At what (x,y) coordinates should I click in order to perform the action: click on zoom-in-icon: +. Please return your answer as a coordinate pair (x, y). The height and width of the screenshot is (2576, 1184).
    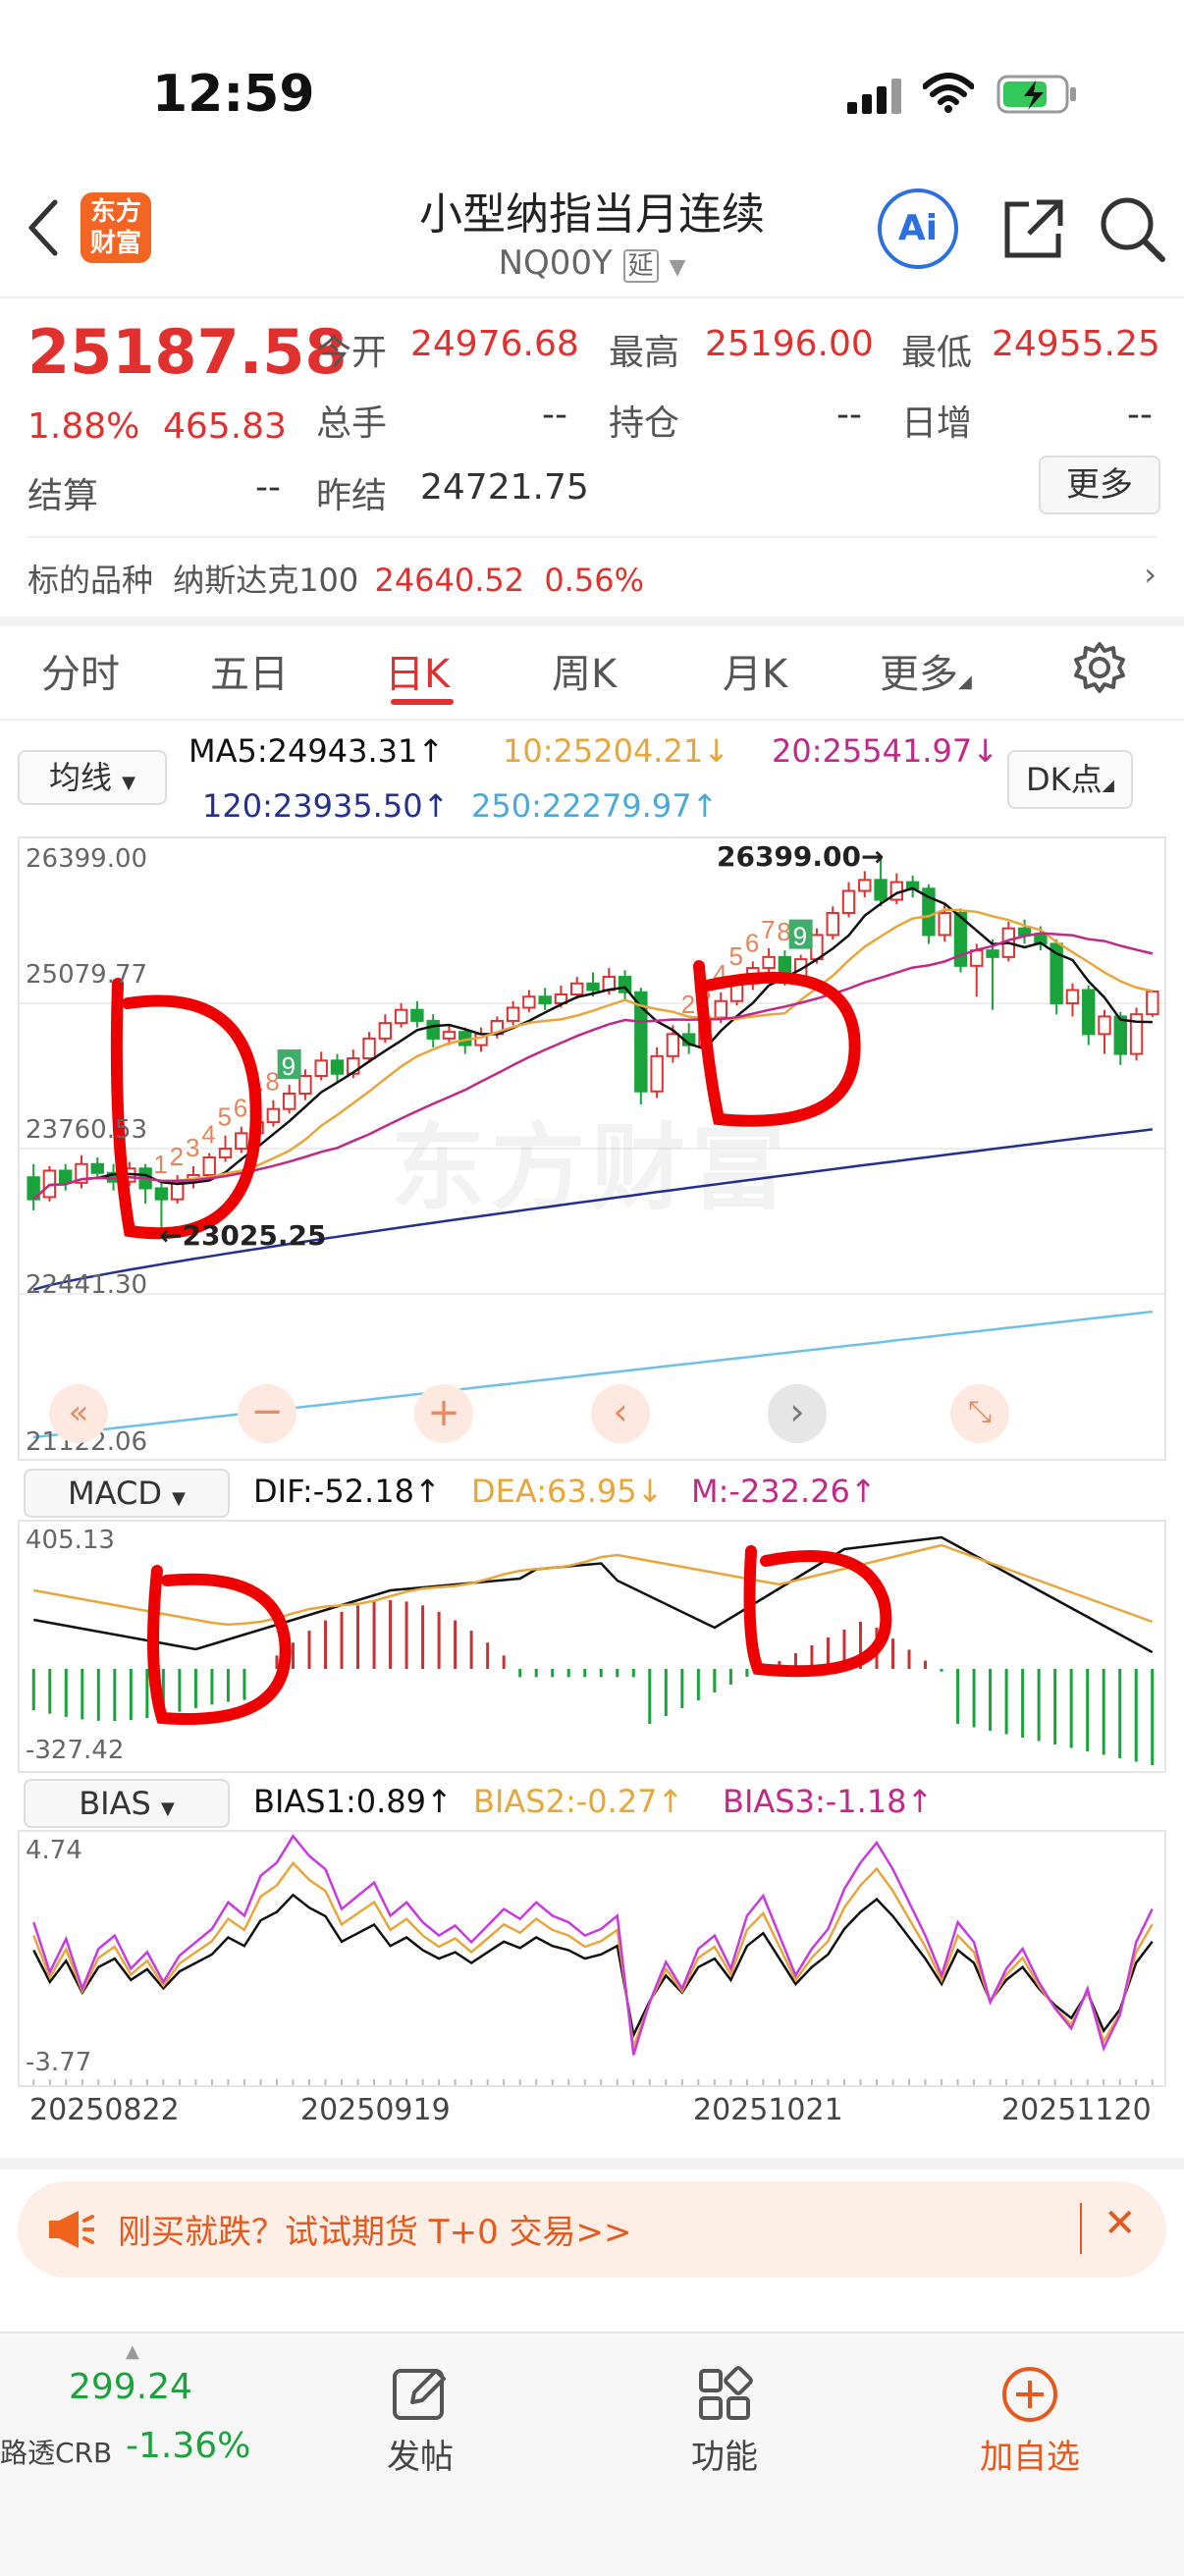
    Looking at the image, I should click on (443, 1413).